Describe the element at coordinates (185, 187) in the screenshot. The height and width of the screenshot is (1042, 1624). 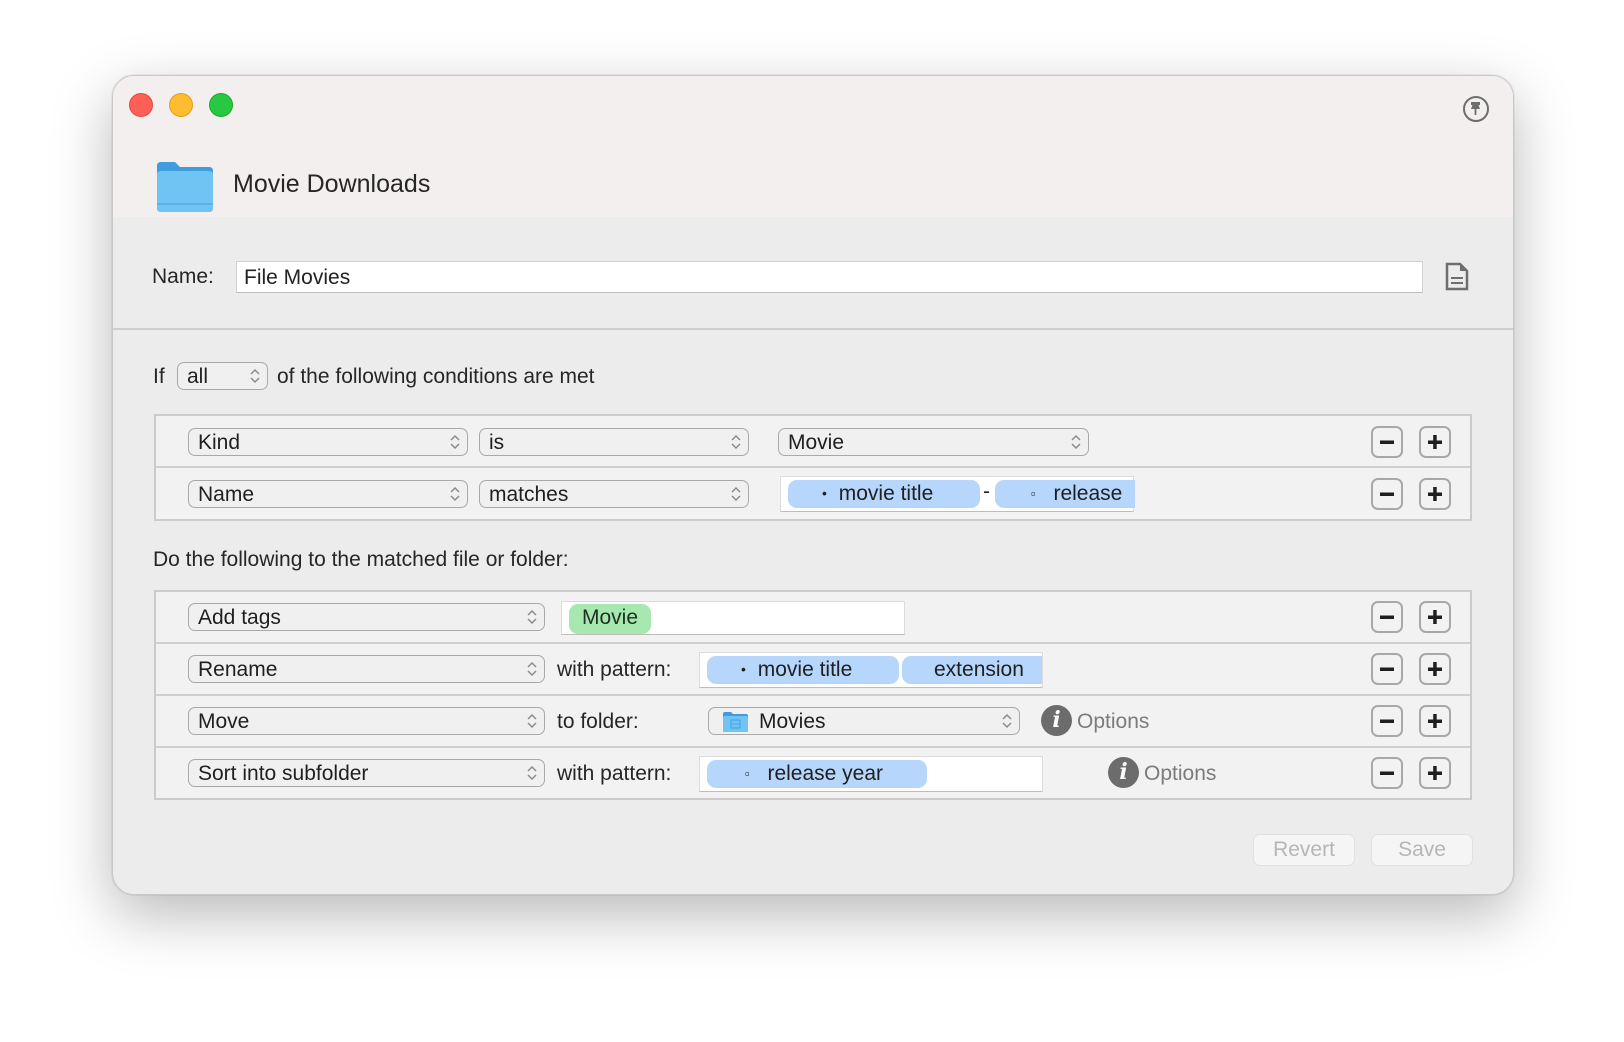
I see `folder-icon` at that location.